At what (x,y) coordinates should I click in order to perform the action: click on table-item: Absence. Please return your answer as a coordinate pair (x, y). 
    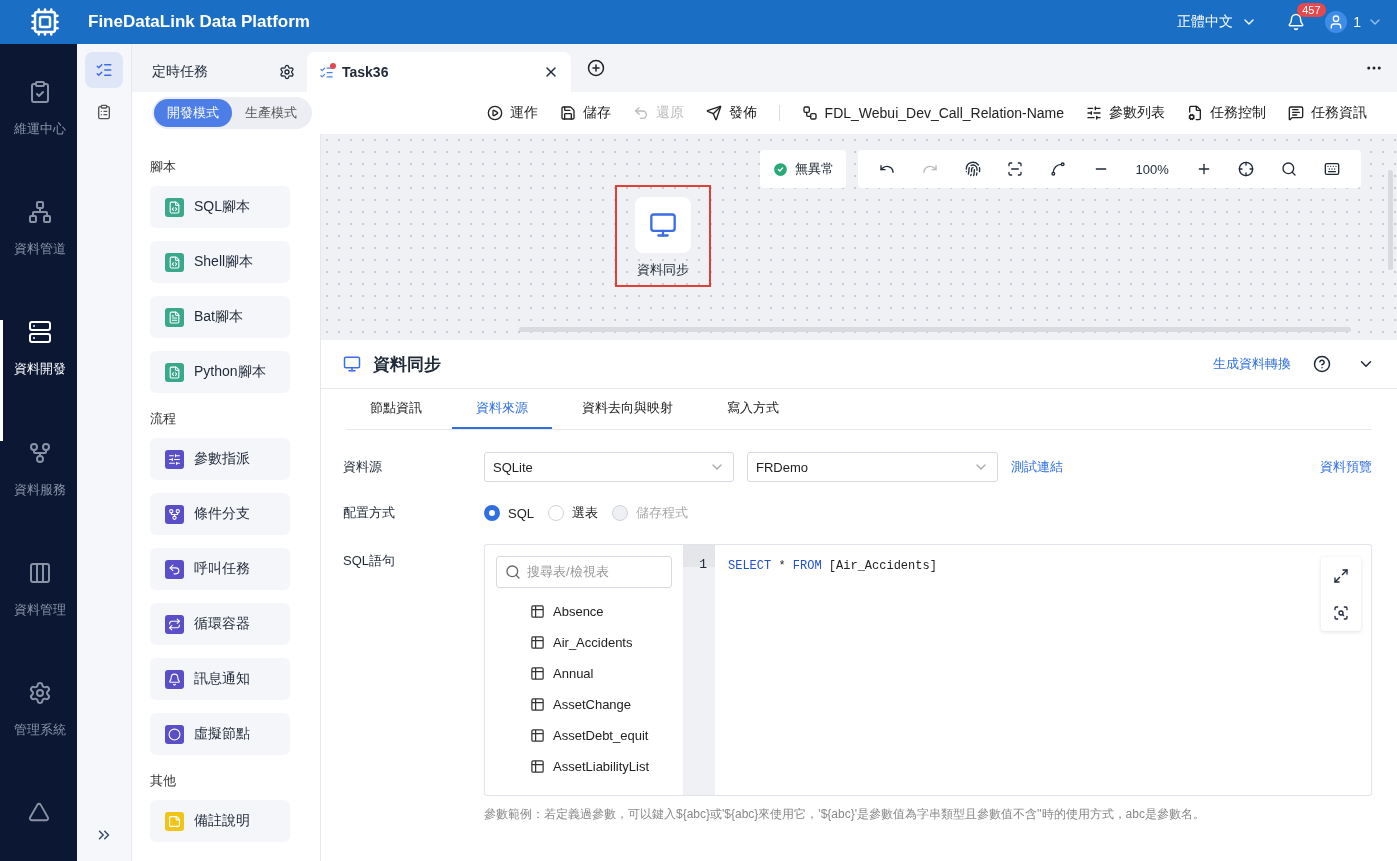
    Looking at the image, I should click on (584, 611).